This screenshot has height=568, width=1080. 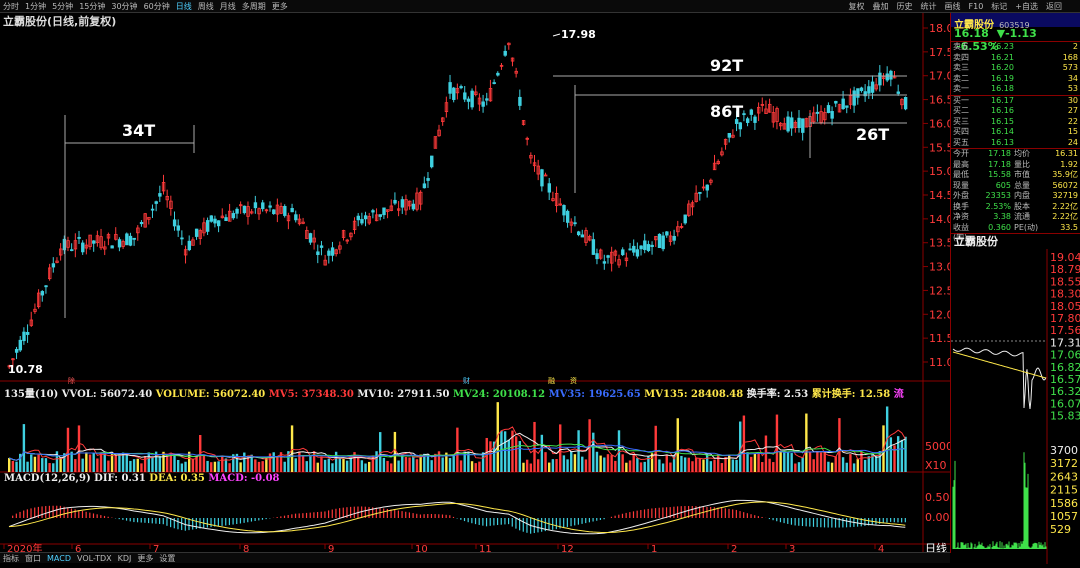 I want to click on bid-price: 16.14, so click(x=1002, y=131).